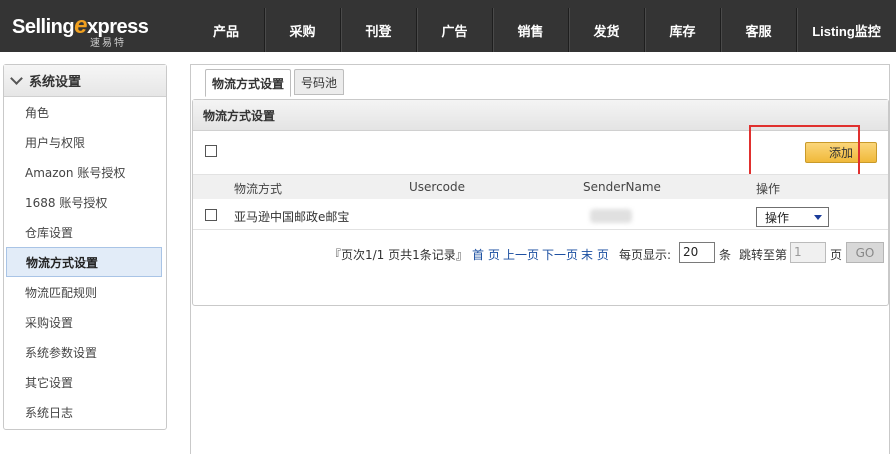 The height and width of the screenshot is (454, 896). Describe the element at coordinates (85, 232) in the screenshot. I see `sidebar-item-warehouse: 仓库设置` at that location.